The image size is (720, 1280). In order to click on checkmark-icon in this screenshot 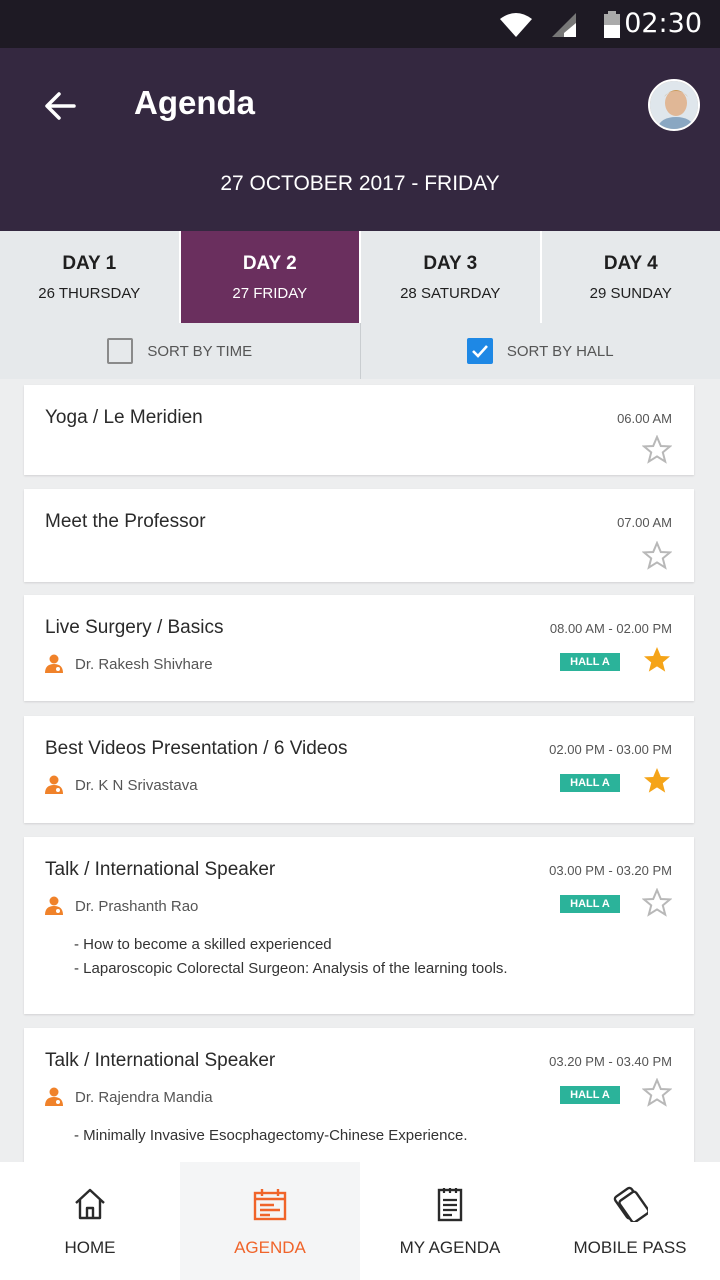, I will do `click(479, 351)`.